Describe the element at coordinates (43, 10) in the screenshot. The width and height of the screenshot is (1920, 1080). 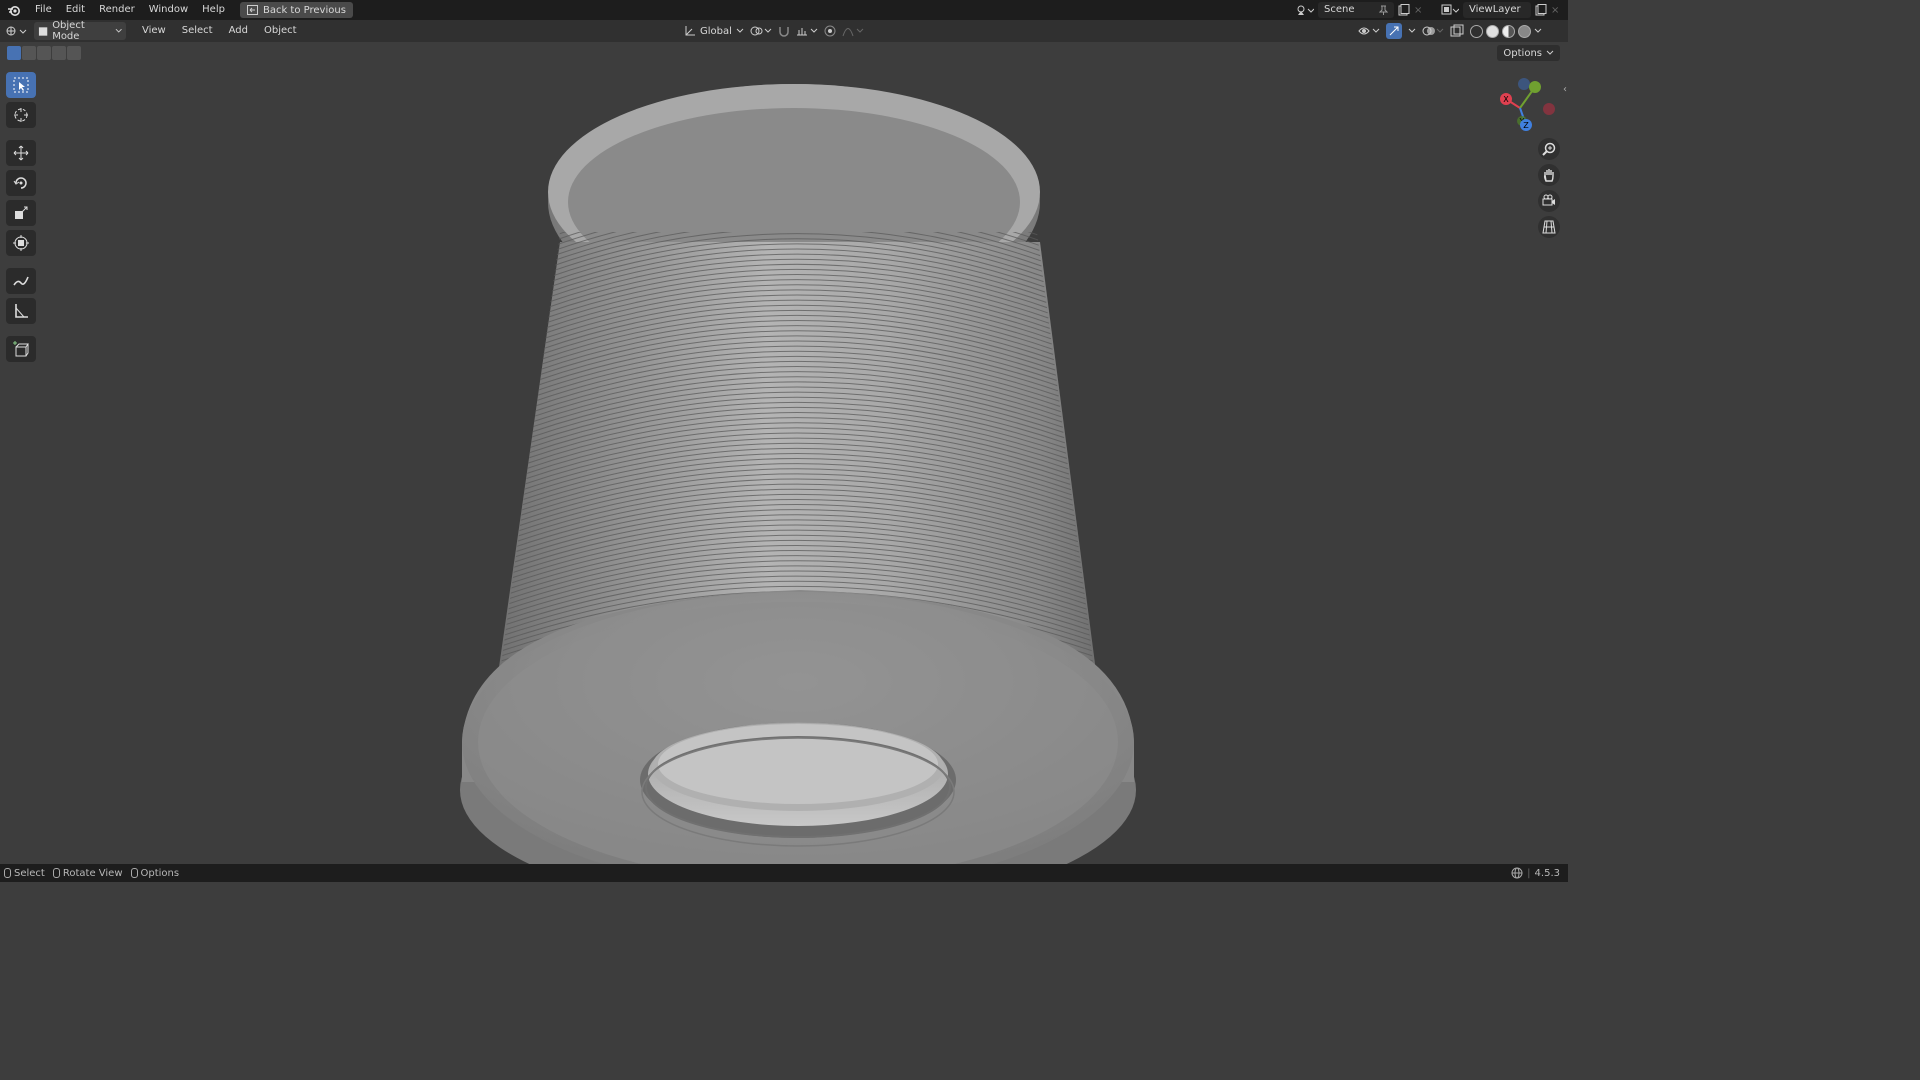
I see `menu-file: File` at that location.